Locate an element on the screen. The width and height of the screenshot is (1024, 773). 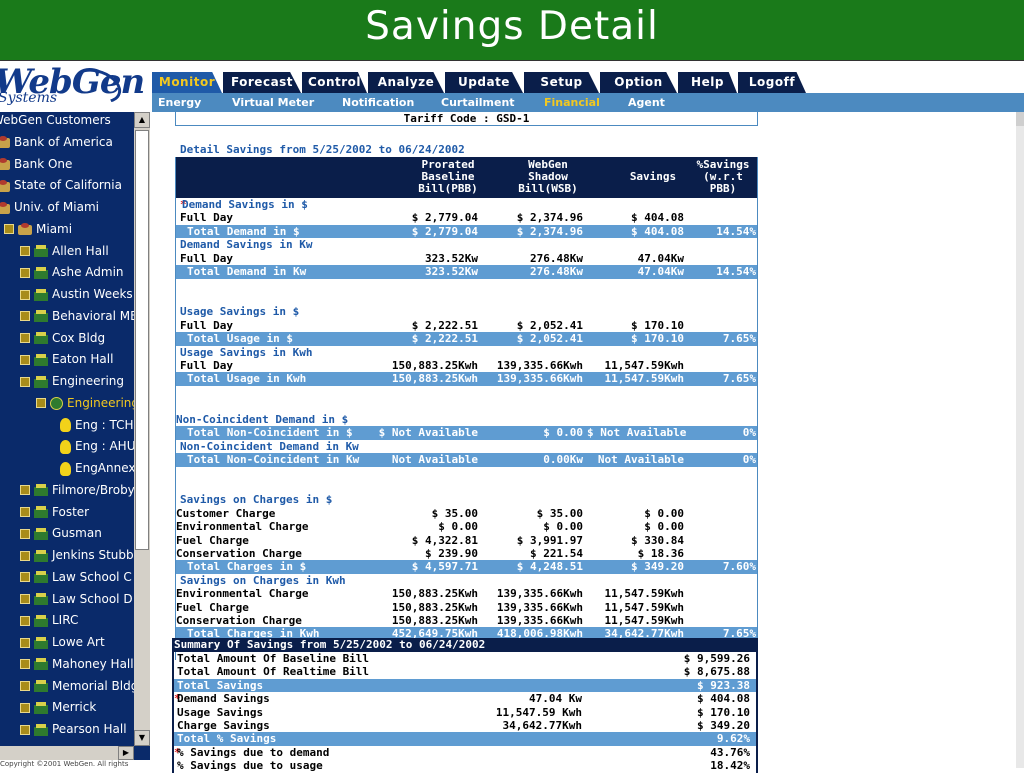
tree-item: Law School D is located at coordinates (76, 599).